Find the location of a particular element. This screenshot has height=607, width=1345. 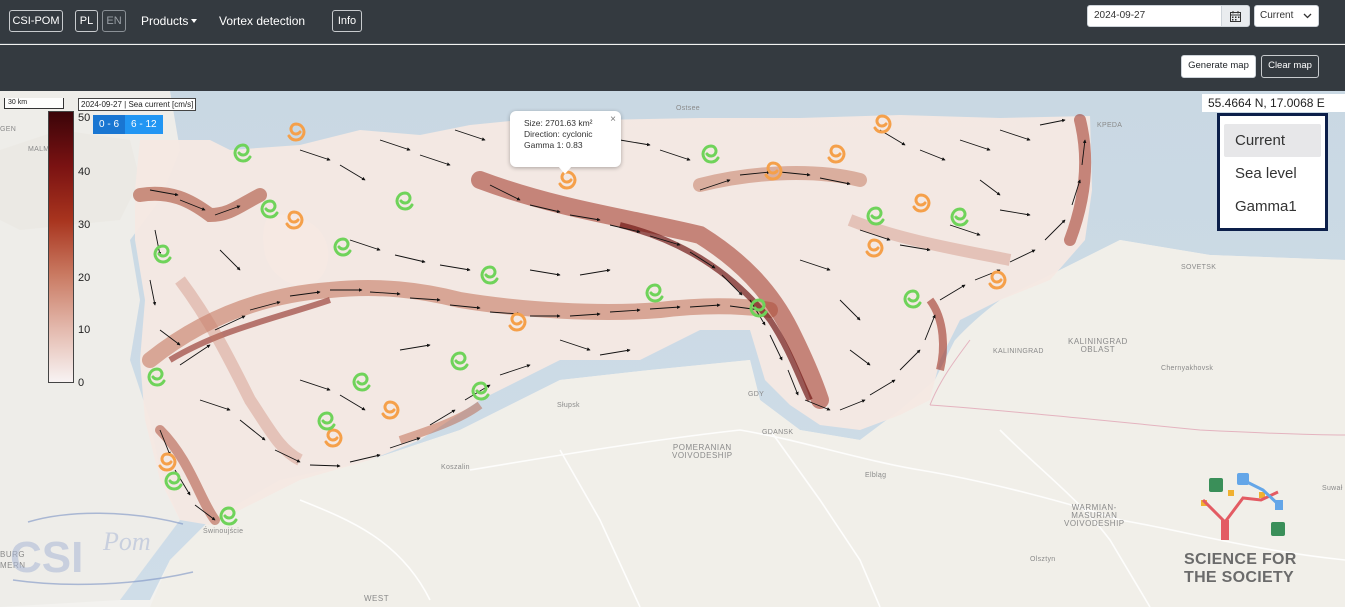

label-kpeda: KPEDA is located at coordinates (1110, 125).